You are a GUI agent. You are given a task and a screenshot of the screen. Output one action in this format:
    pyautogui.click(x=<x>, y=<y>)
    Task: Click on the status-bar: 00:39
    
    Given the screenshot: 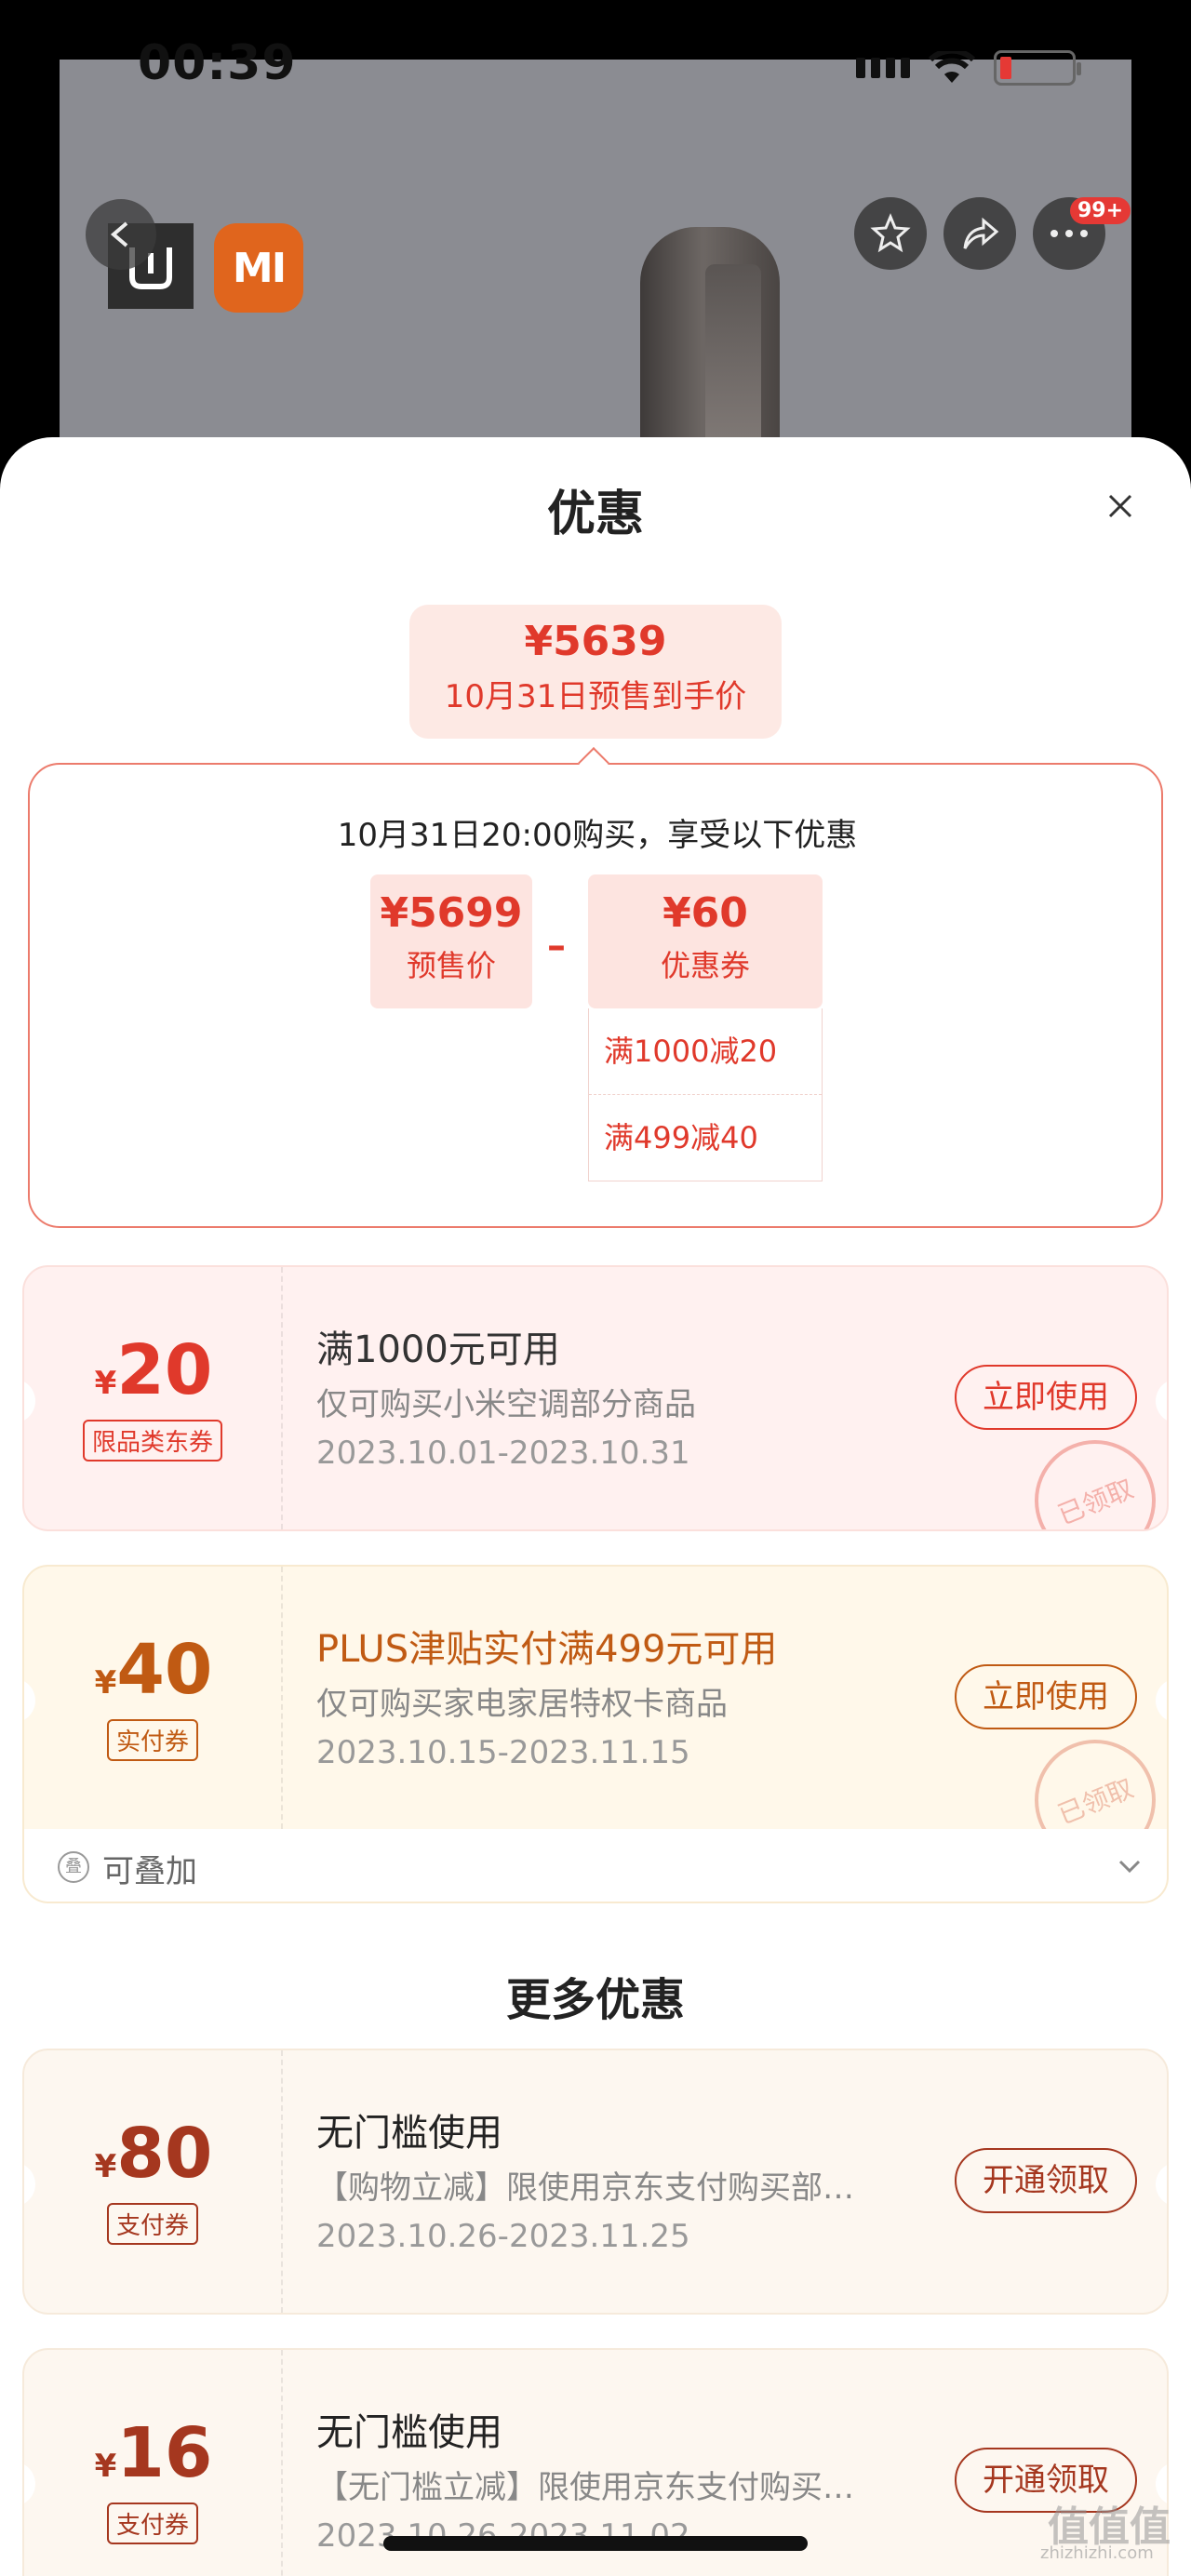 What is the action you would take?
    pyautogui.click(x=595, y=70)
    